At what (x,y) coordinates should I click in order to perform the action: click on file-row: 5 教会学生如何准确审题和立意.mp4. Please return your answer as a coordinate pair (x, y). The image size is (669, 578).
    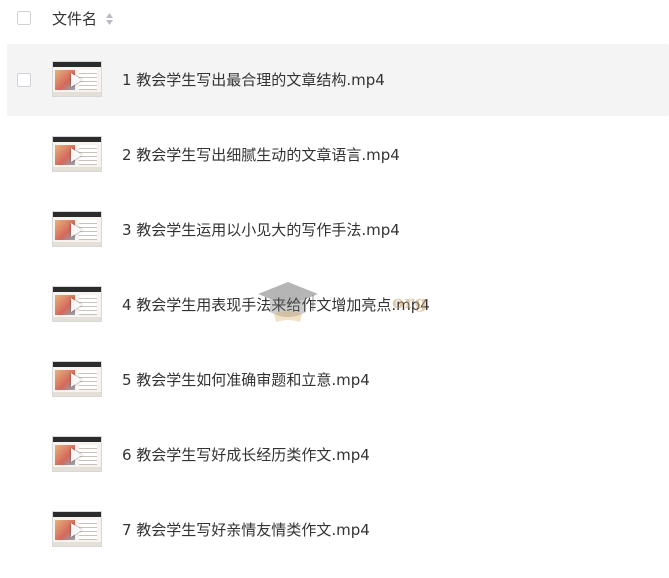
    Looking at the image, I should click on (338, 380).